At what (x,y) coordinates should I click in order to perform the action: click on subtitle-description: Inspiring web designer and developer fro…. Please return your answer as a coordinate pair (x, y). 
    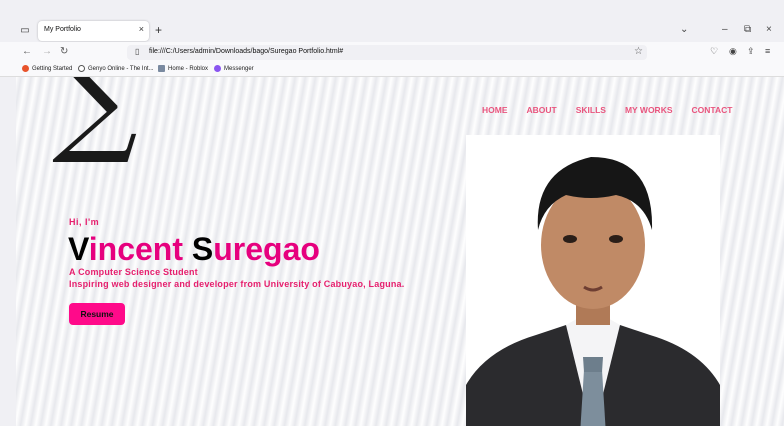
    Looking at the image, I should click on (237, 284).